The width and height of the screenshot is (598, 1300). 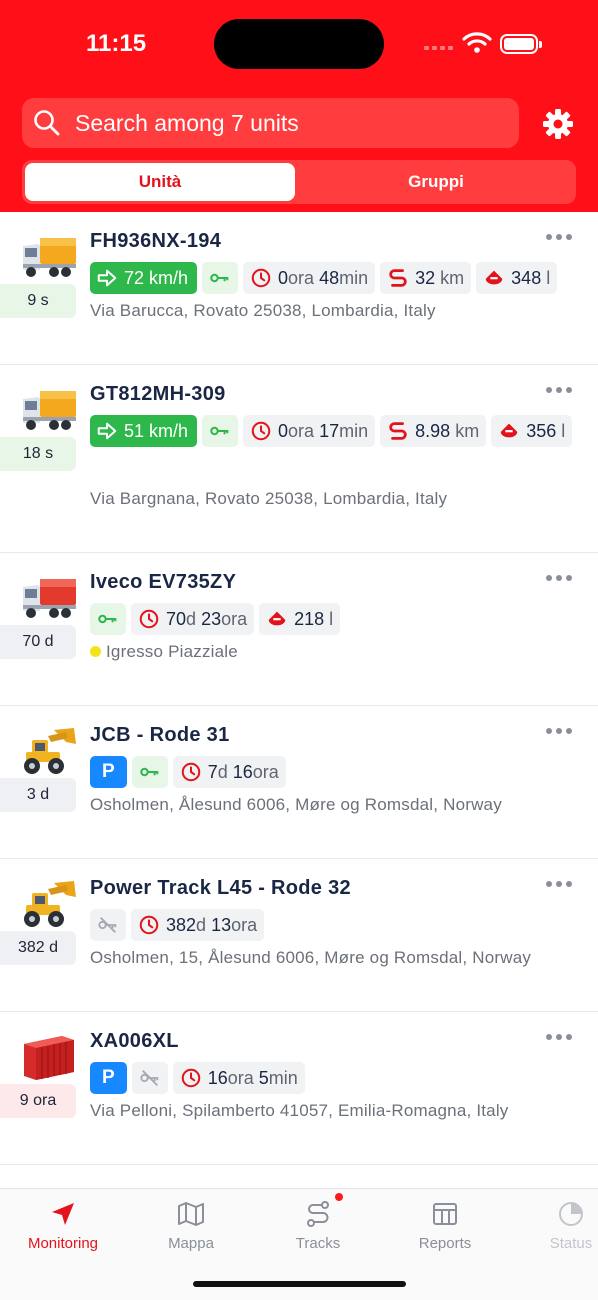 What do you see at coordinates (160, 735) in the screenshot?
I see `unit-name: JCB - Rode 31` at bounding box center [160, 735].